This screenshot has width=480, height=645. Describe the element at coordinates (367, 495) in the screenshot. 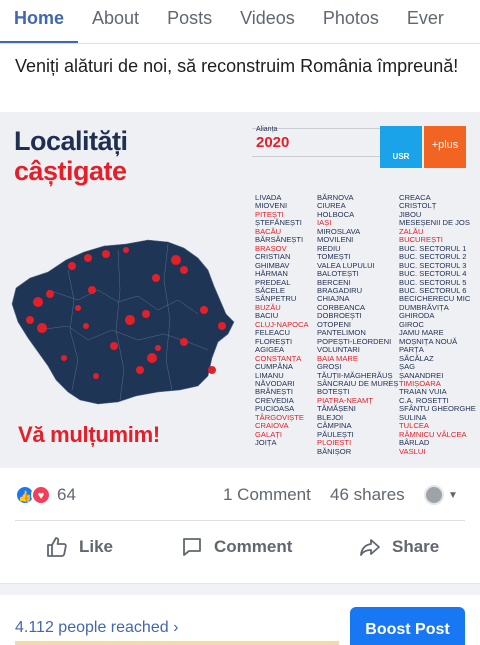

I see `shares-count: 46 shares` at that location.